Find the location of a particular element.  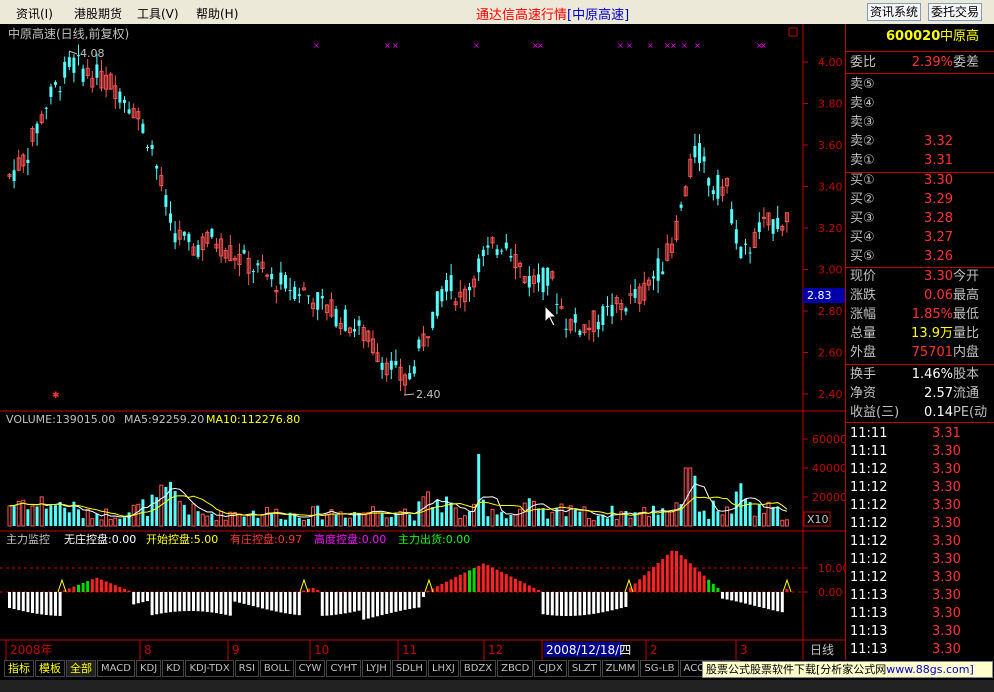

tab-indicator: 指标 is located at coordinates (19, 668).